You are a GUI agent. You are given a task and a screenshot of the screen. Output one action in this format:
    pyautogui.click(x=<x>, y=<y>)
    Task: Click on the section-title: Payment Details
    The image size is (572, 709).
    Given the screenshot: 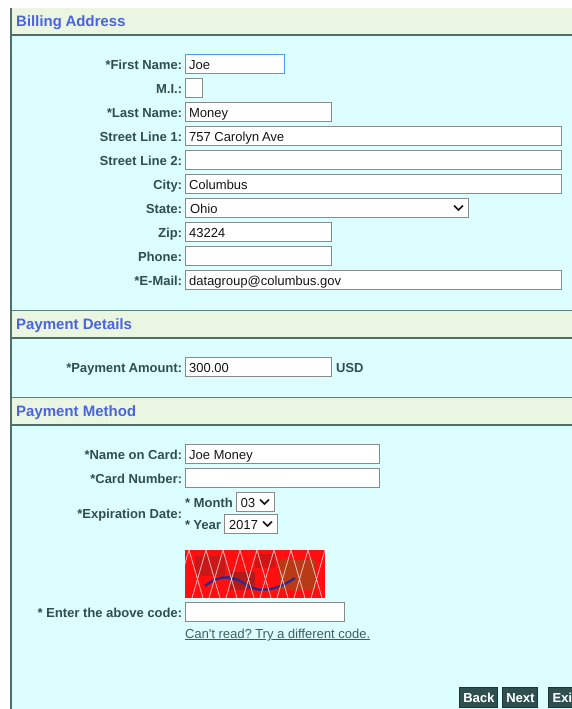 What is the action you would take?
    pyautogui.click(x=74, y=324)
    